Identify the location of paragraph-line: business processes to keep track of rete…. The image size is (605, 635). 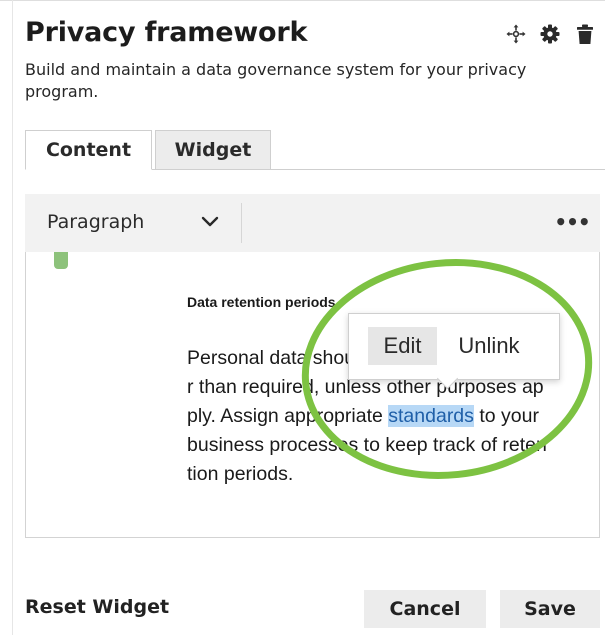
(367, 445).